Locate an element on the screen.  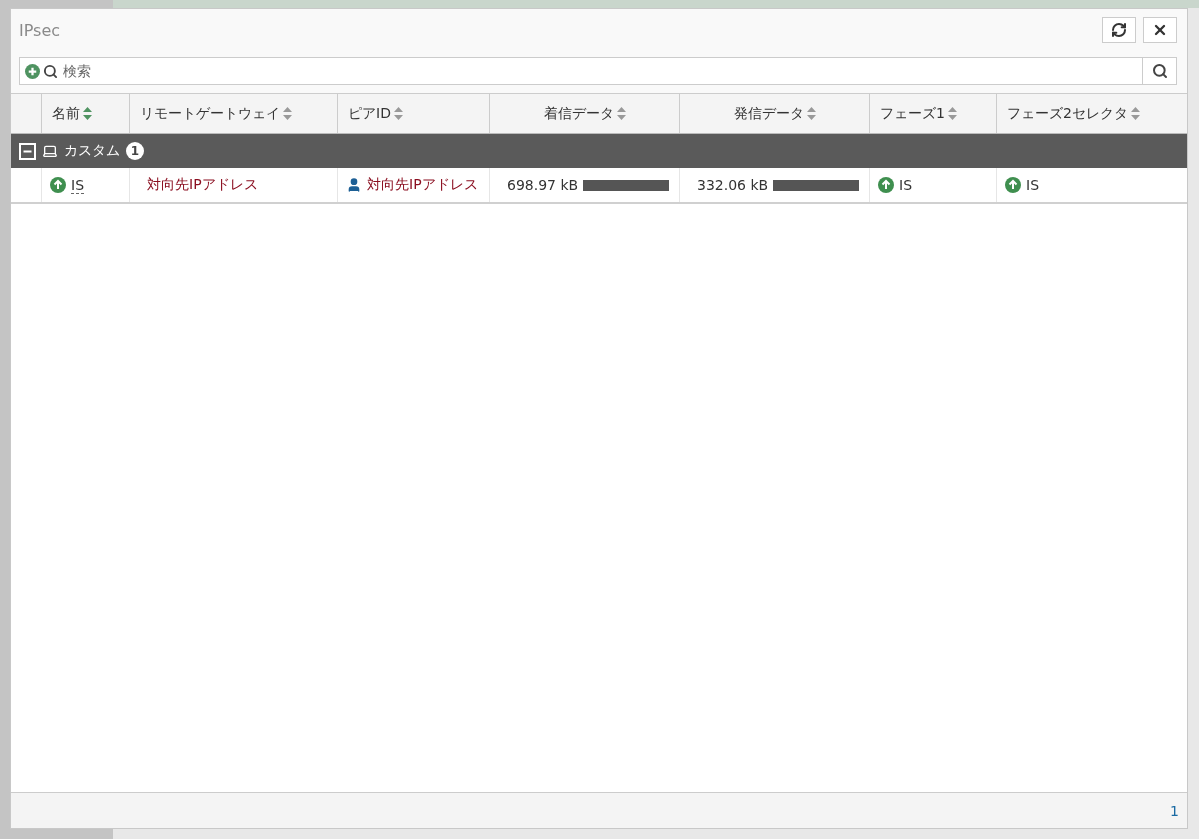
refresh-icon is located at coordinates (1119, 30).